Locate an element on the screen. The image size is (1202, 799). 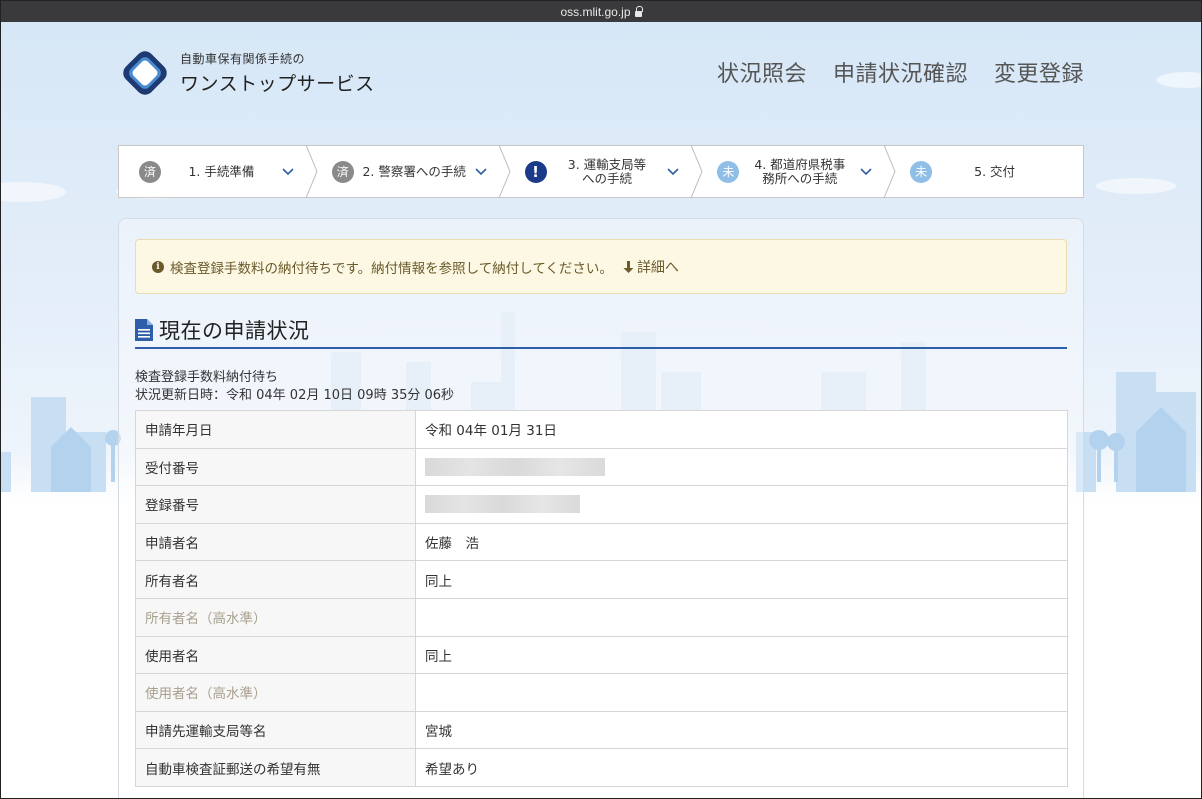
nav-change-registration: 変更登録 is located at coordinates (1039, 72).